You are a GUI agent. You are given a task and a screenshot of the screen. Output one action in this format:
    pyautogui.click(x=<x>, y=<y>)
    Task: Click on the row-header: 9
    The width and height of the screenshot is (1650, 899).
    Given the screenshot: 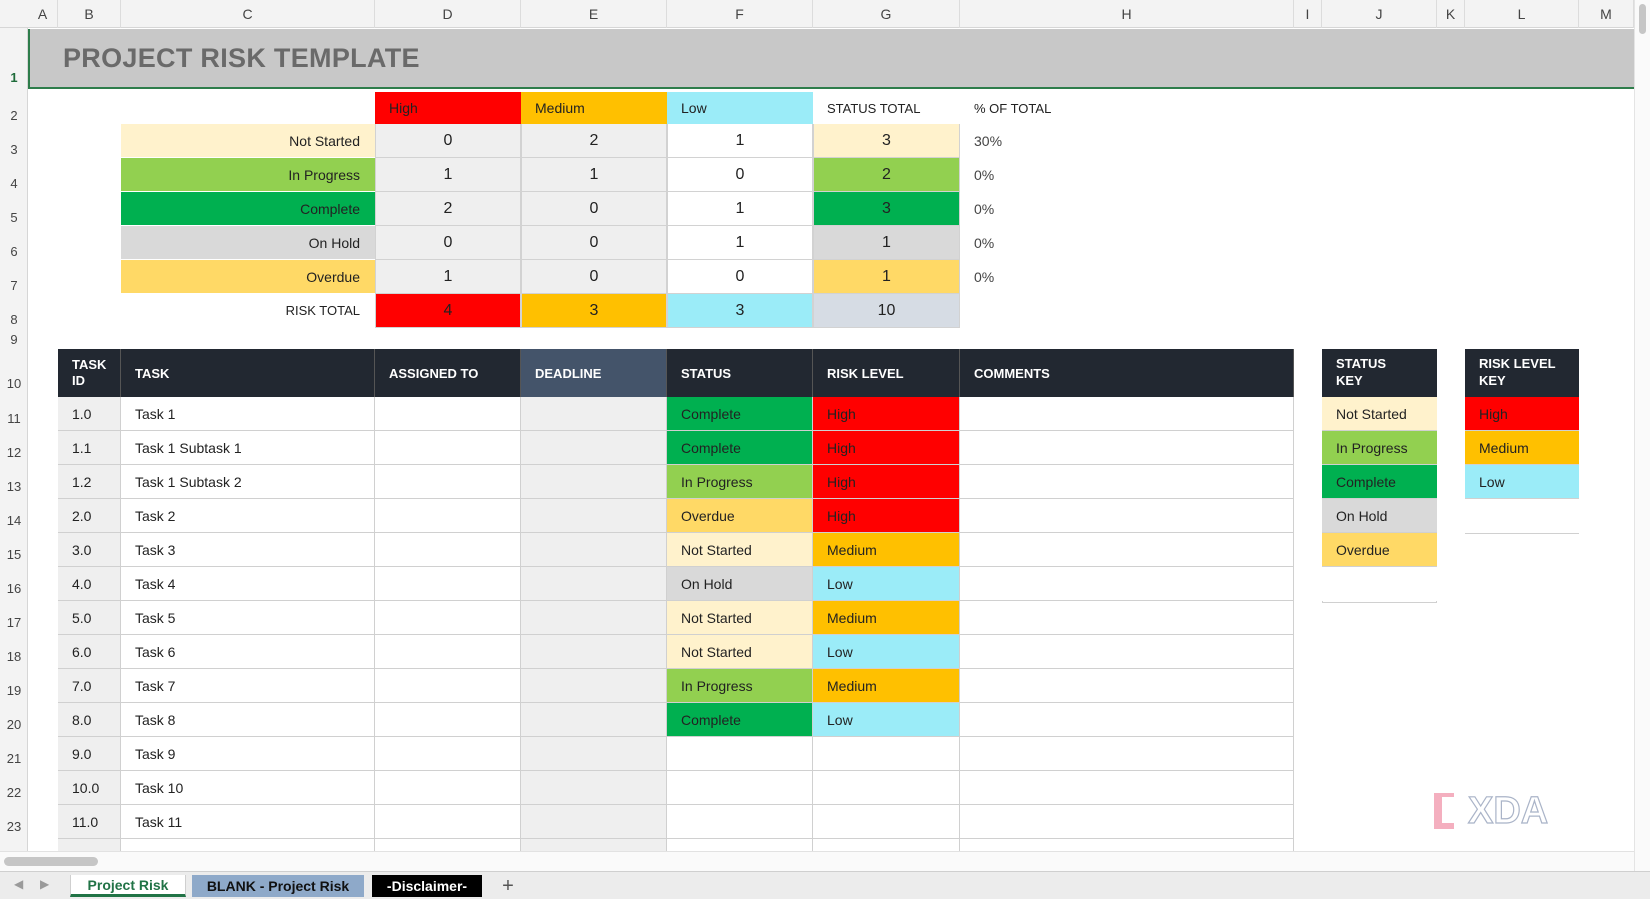 What is the action you would take?
    pyautogui.click(x=14, y=339)
    